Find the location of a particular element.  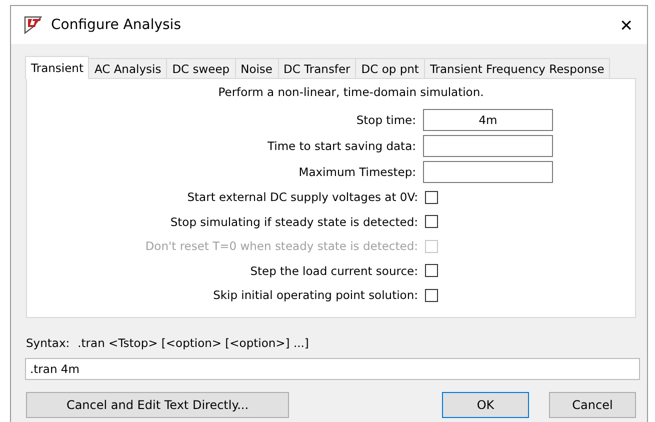

description-text: Perform a non-linear, time-domain simulation. is located at coordinates (351, 92).